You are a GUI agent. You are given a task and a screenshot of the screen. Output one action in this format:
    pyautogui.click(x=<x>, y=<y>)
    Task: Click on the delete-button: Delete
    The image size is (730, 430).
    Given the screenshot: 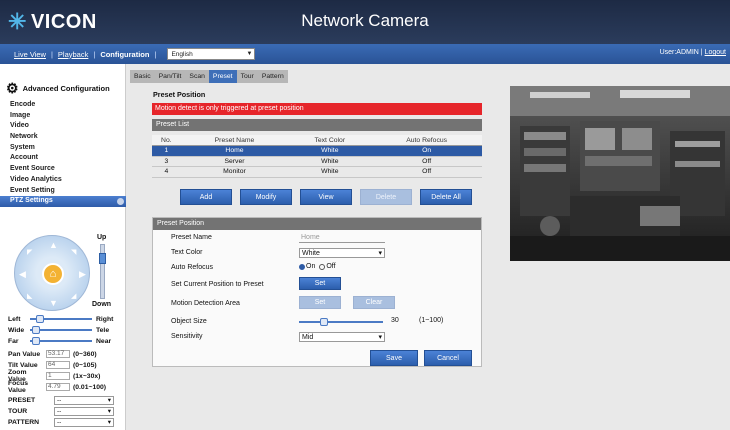 What is the action you would take?
    pyautogui.click(x=386, y=197)
    